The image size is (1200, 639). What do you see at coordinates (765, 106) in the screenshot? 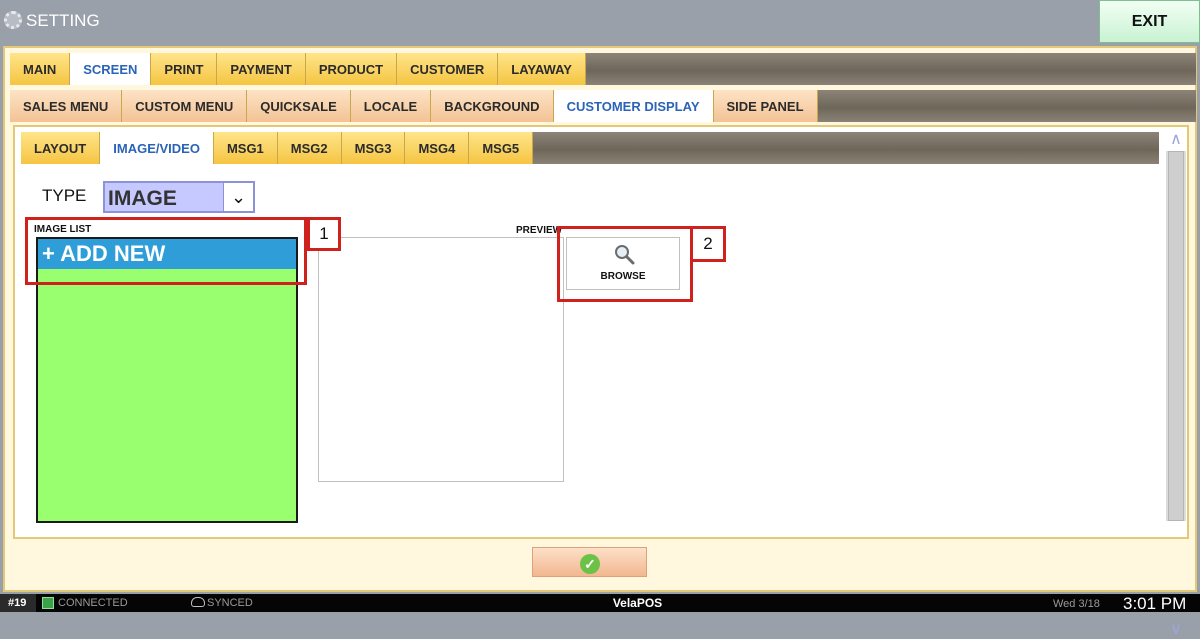
I see `tab-side-panel: SIDE PANEL` at bounding box center [765, 106].